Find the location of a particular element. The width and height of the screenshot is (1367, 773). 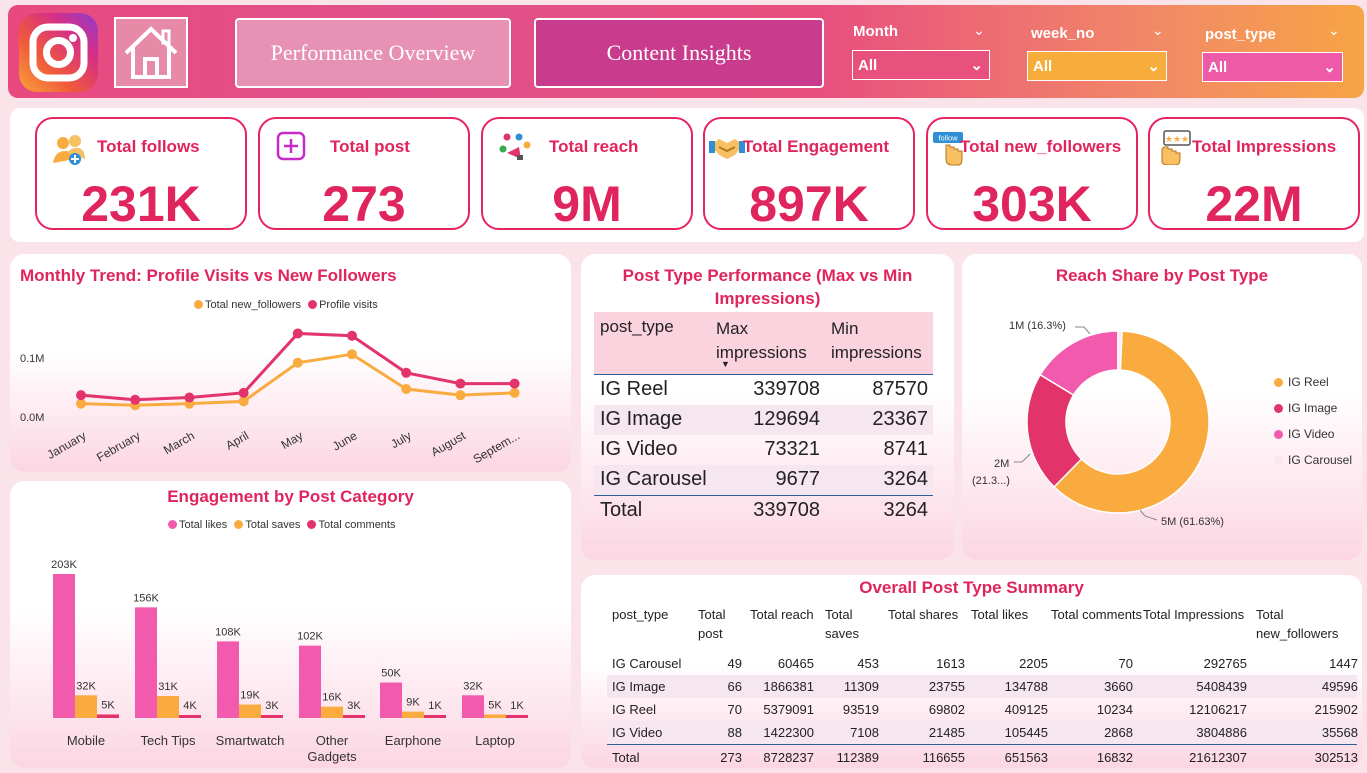

table-cell: IG Carousel is located at coordinates (647, 663).